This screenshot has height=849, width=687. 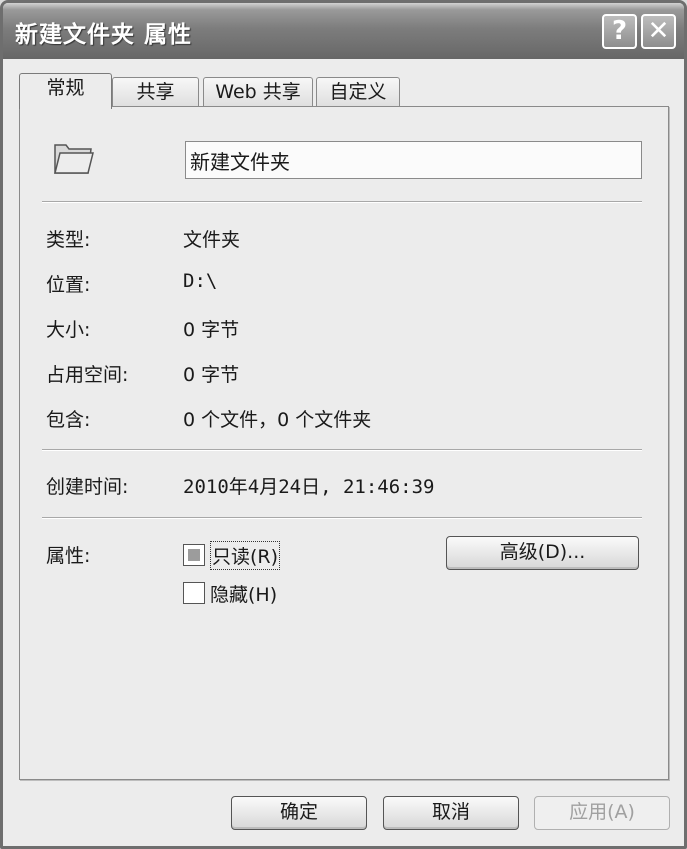 What do you see at coordinates (619, 31) in the screenshot?
I see `help-button: ?` at bounding box center [619, 31].